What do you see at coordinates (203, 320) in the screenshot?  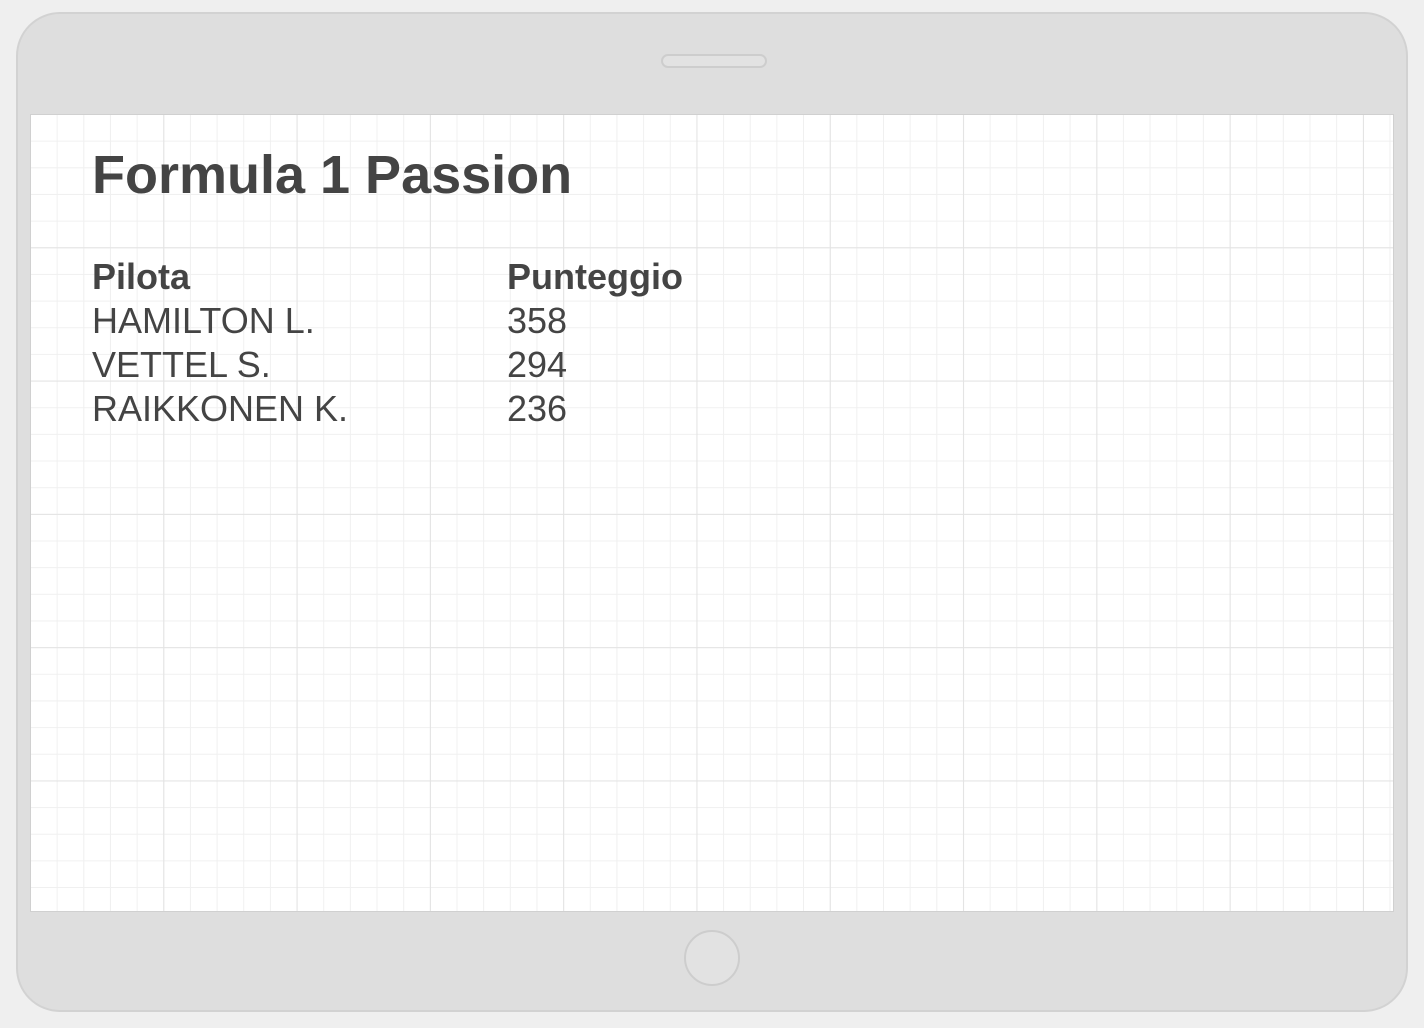 I see `pilot-name: HAMILTON L.` at bounding box center [203, 320].